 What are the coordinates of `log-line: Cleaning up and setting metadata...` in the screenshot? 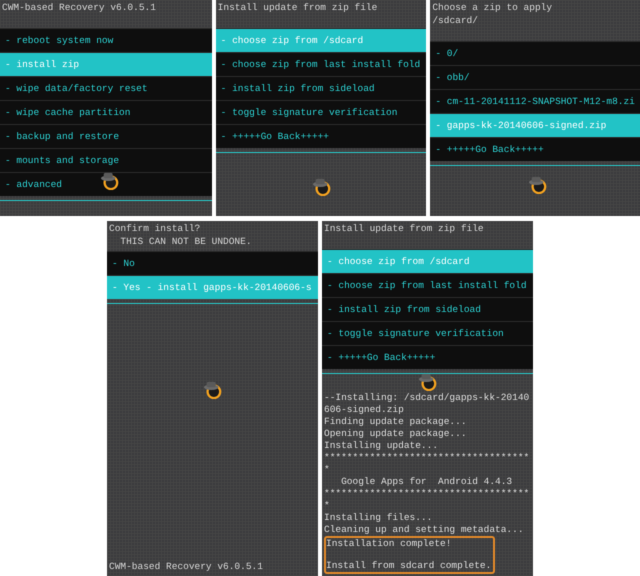 It's located at (424, 530).